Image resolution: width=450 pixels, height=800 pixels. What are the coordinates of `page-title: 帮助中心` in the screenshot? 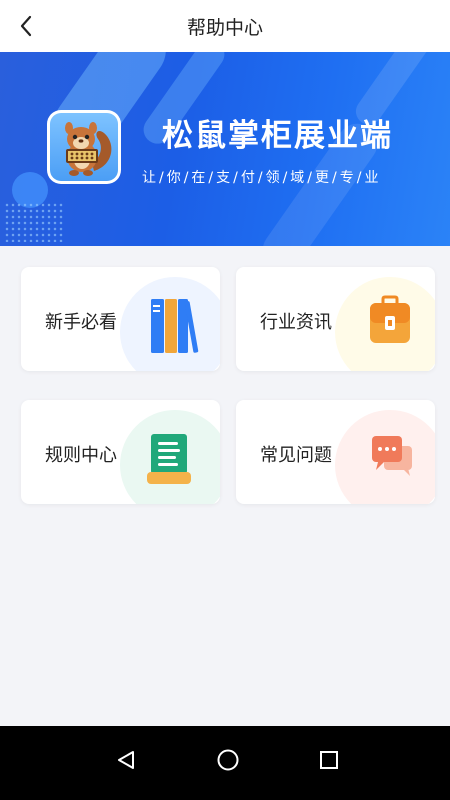 It's located at (224, 27).